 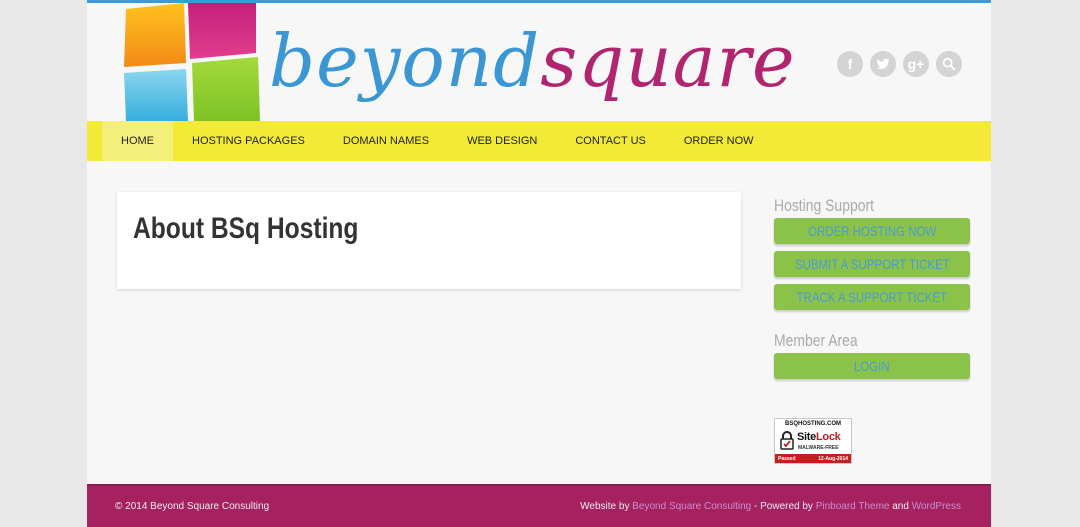 What do you see at coordinates (691, 506) in the screenshot?
I see `credit-author-link: Beyond Square Consulting` at bounding box center [691, 506].